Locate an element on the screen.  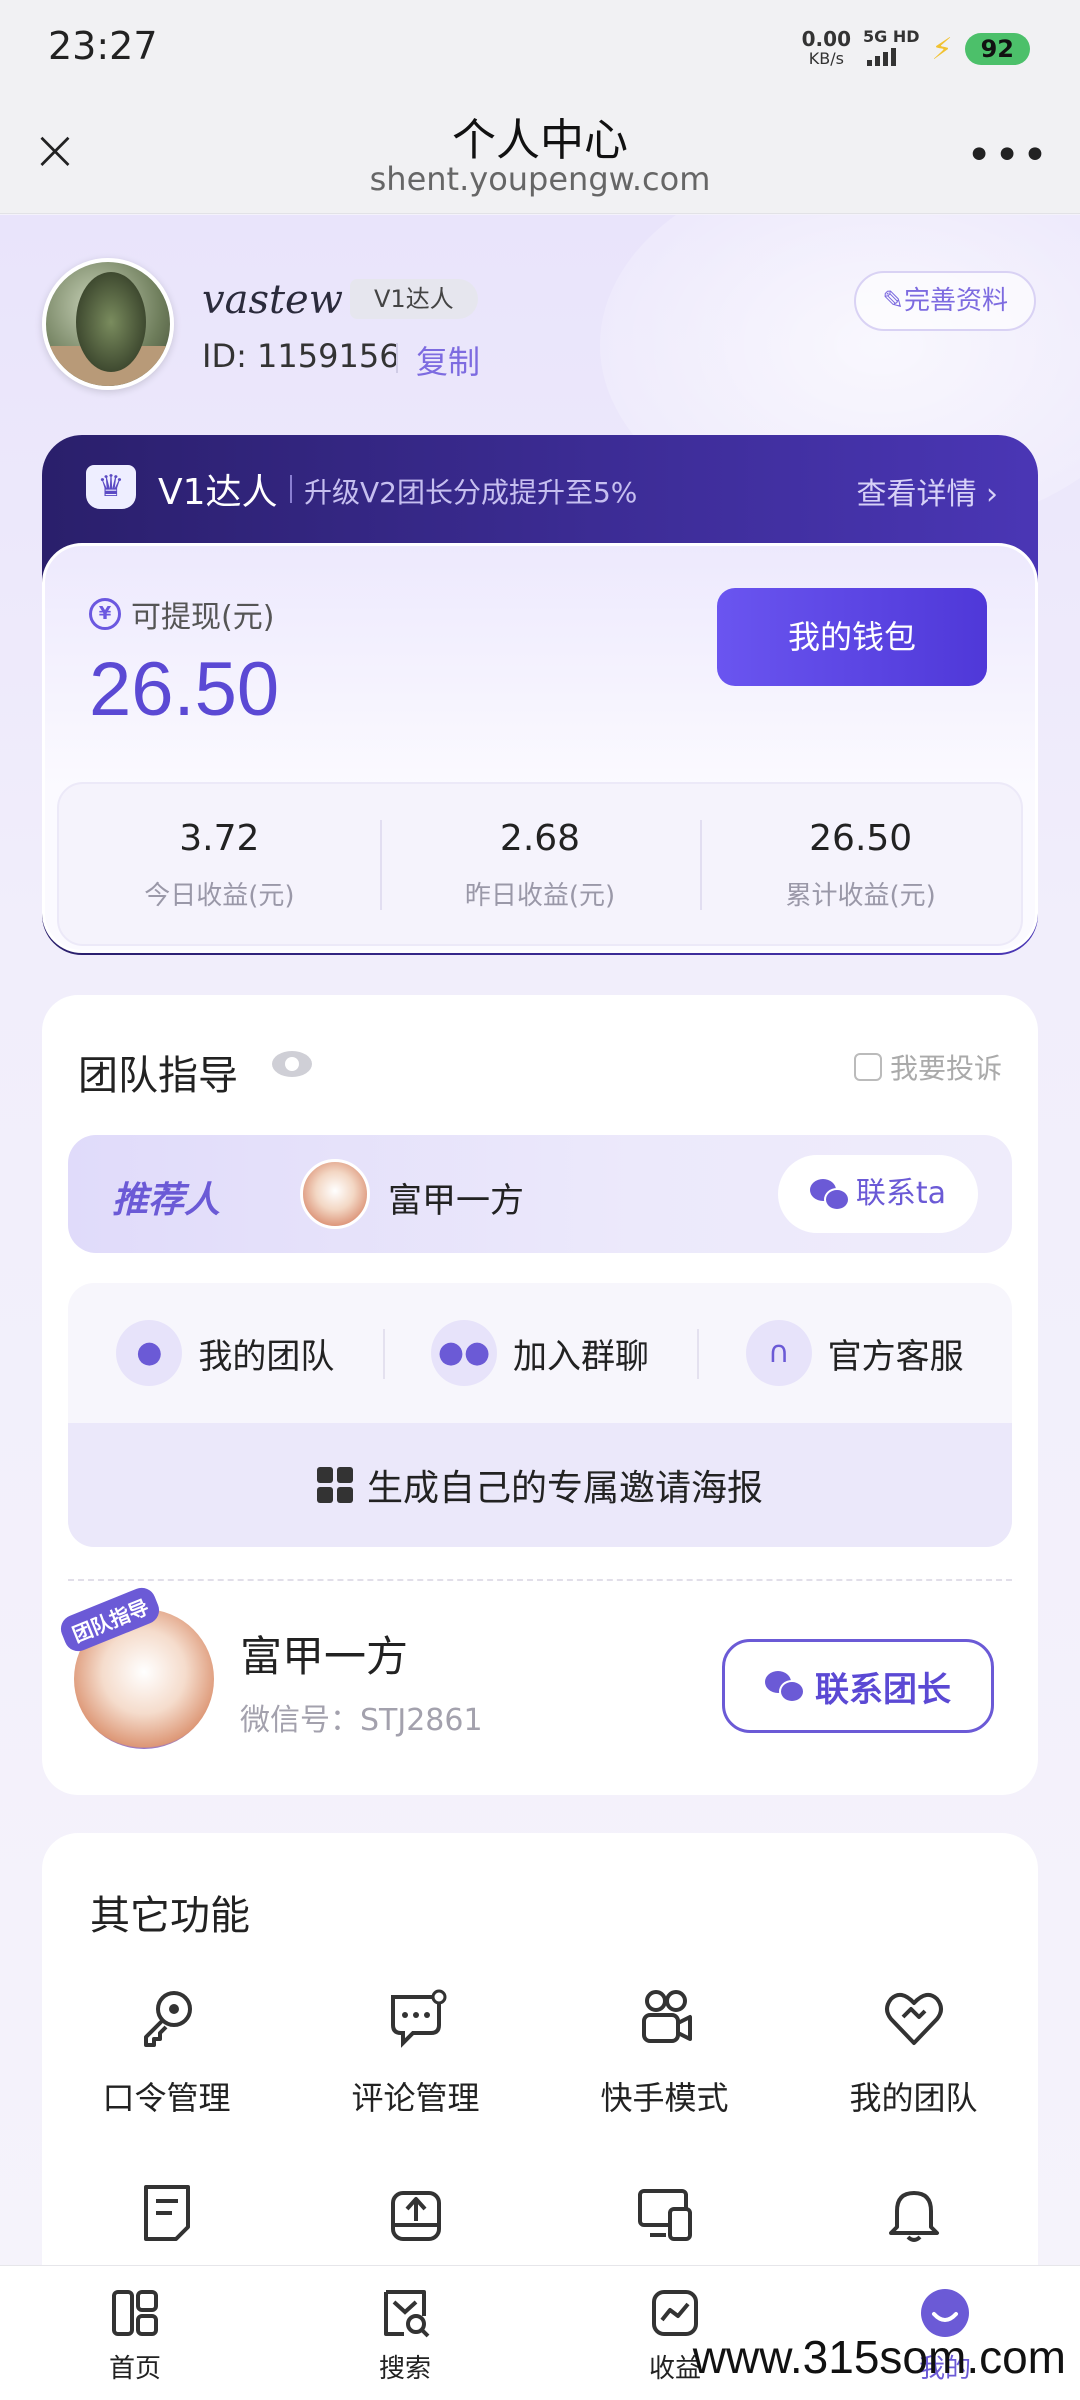
stat-label: 累计收益(元) is located at coordinates (860, 896).